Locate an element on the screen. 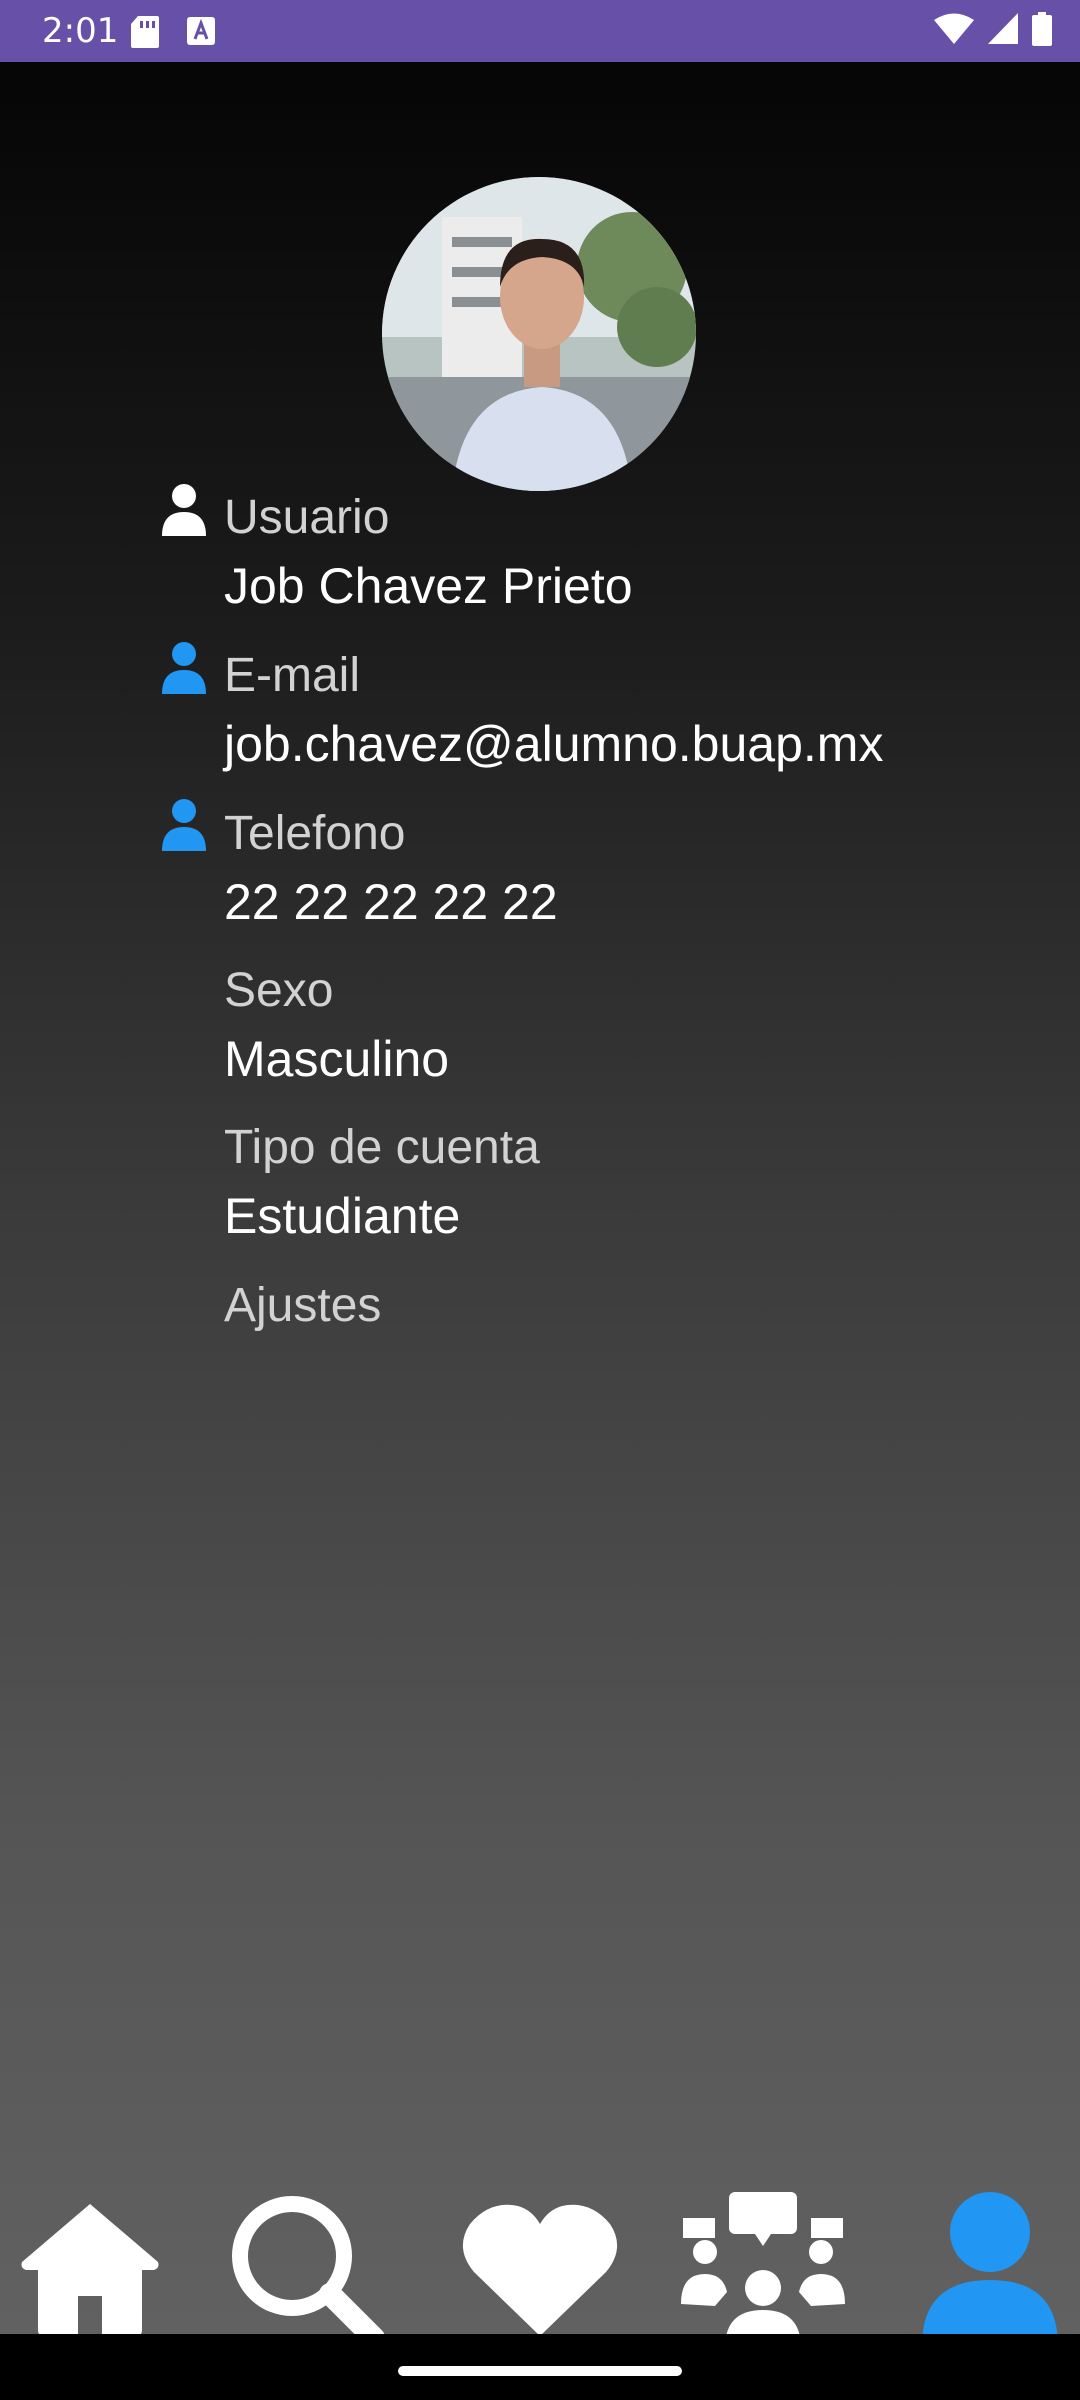 The width and height of the screenshot is (1080, 2400). community-icon is located at coordinates (763, 2270).